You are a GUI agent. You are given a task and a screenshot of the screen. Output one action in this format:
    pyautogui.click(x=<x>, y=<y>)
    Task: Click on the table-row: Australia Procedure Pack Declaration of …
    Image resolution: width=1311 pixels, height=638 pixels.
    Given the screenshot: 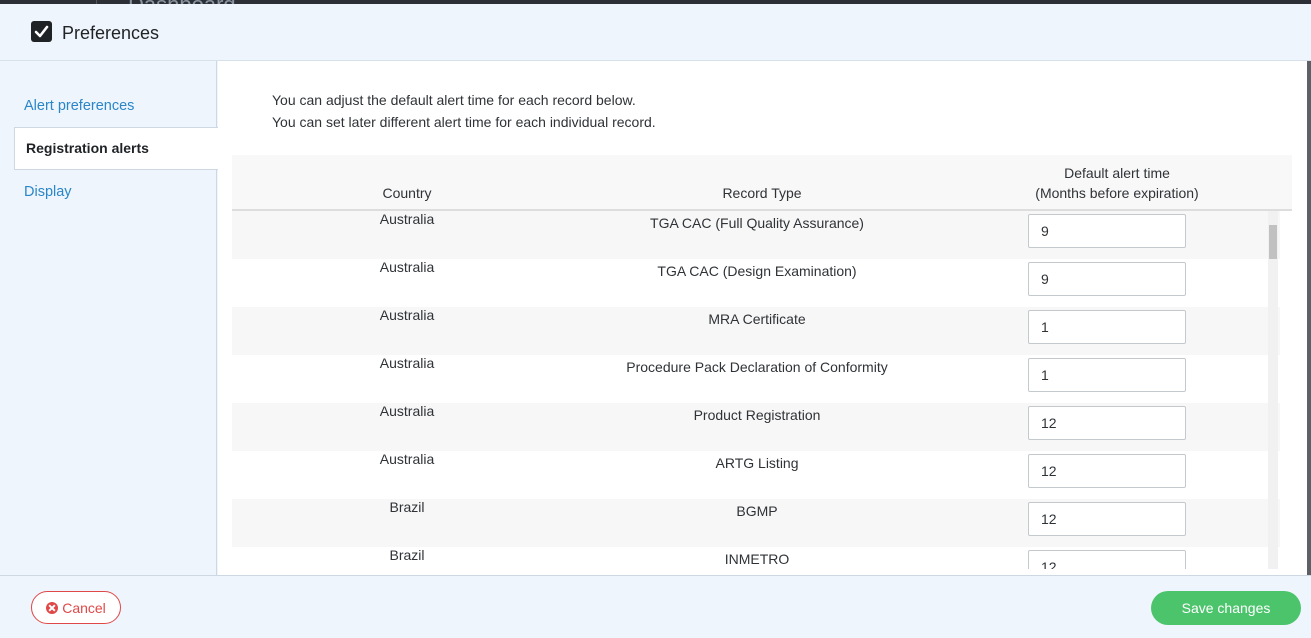 What is the action you would take?
    pyautogui.click(x=756, y=379)
    